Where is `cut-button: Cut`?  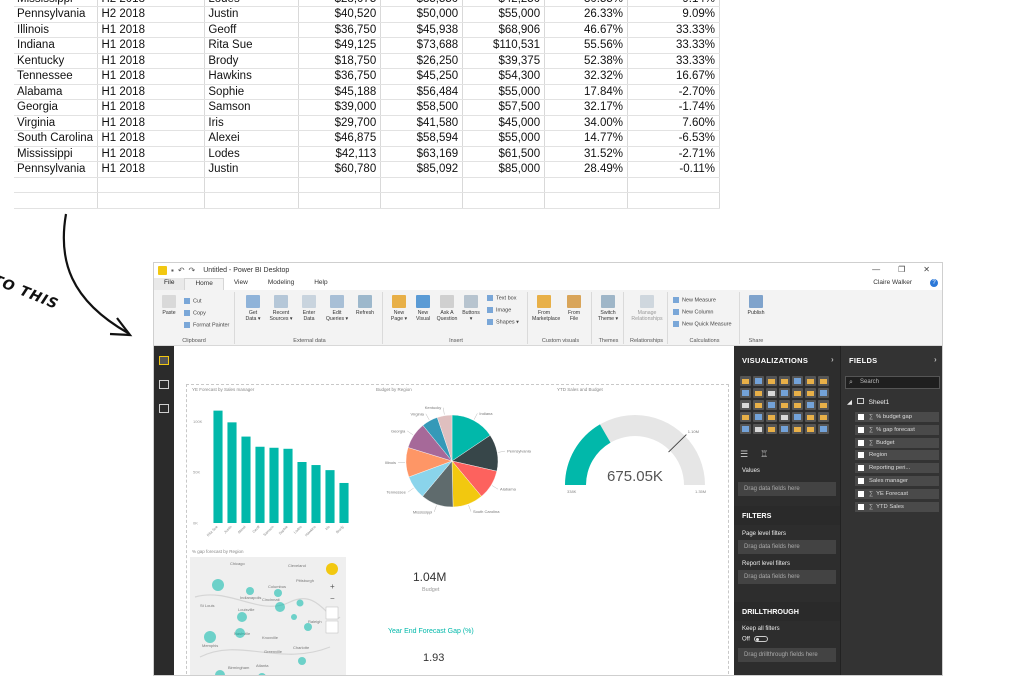 cut-button: Cut is located at coordinates (193, 301).